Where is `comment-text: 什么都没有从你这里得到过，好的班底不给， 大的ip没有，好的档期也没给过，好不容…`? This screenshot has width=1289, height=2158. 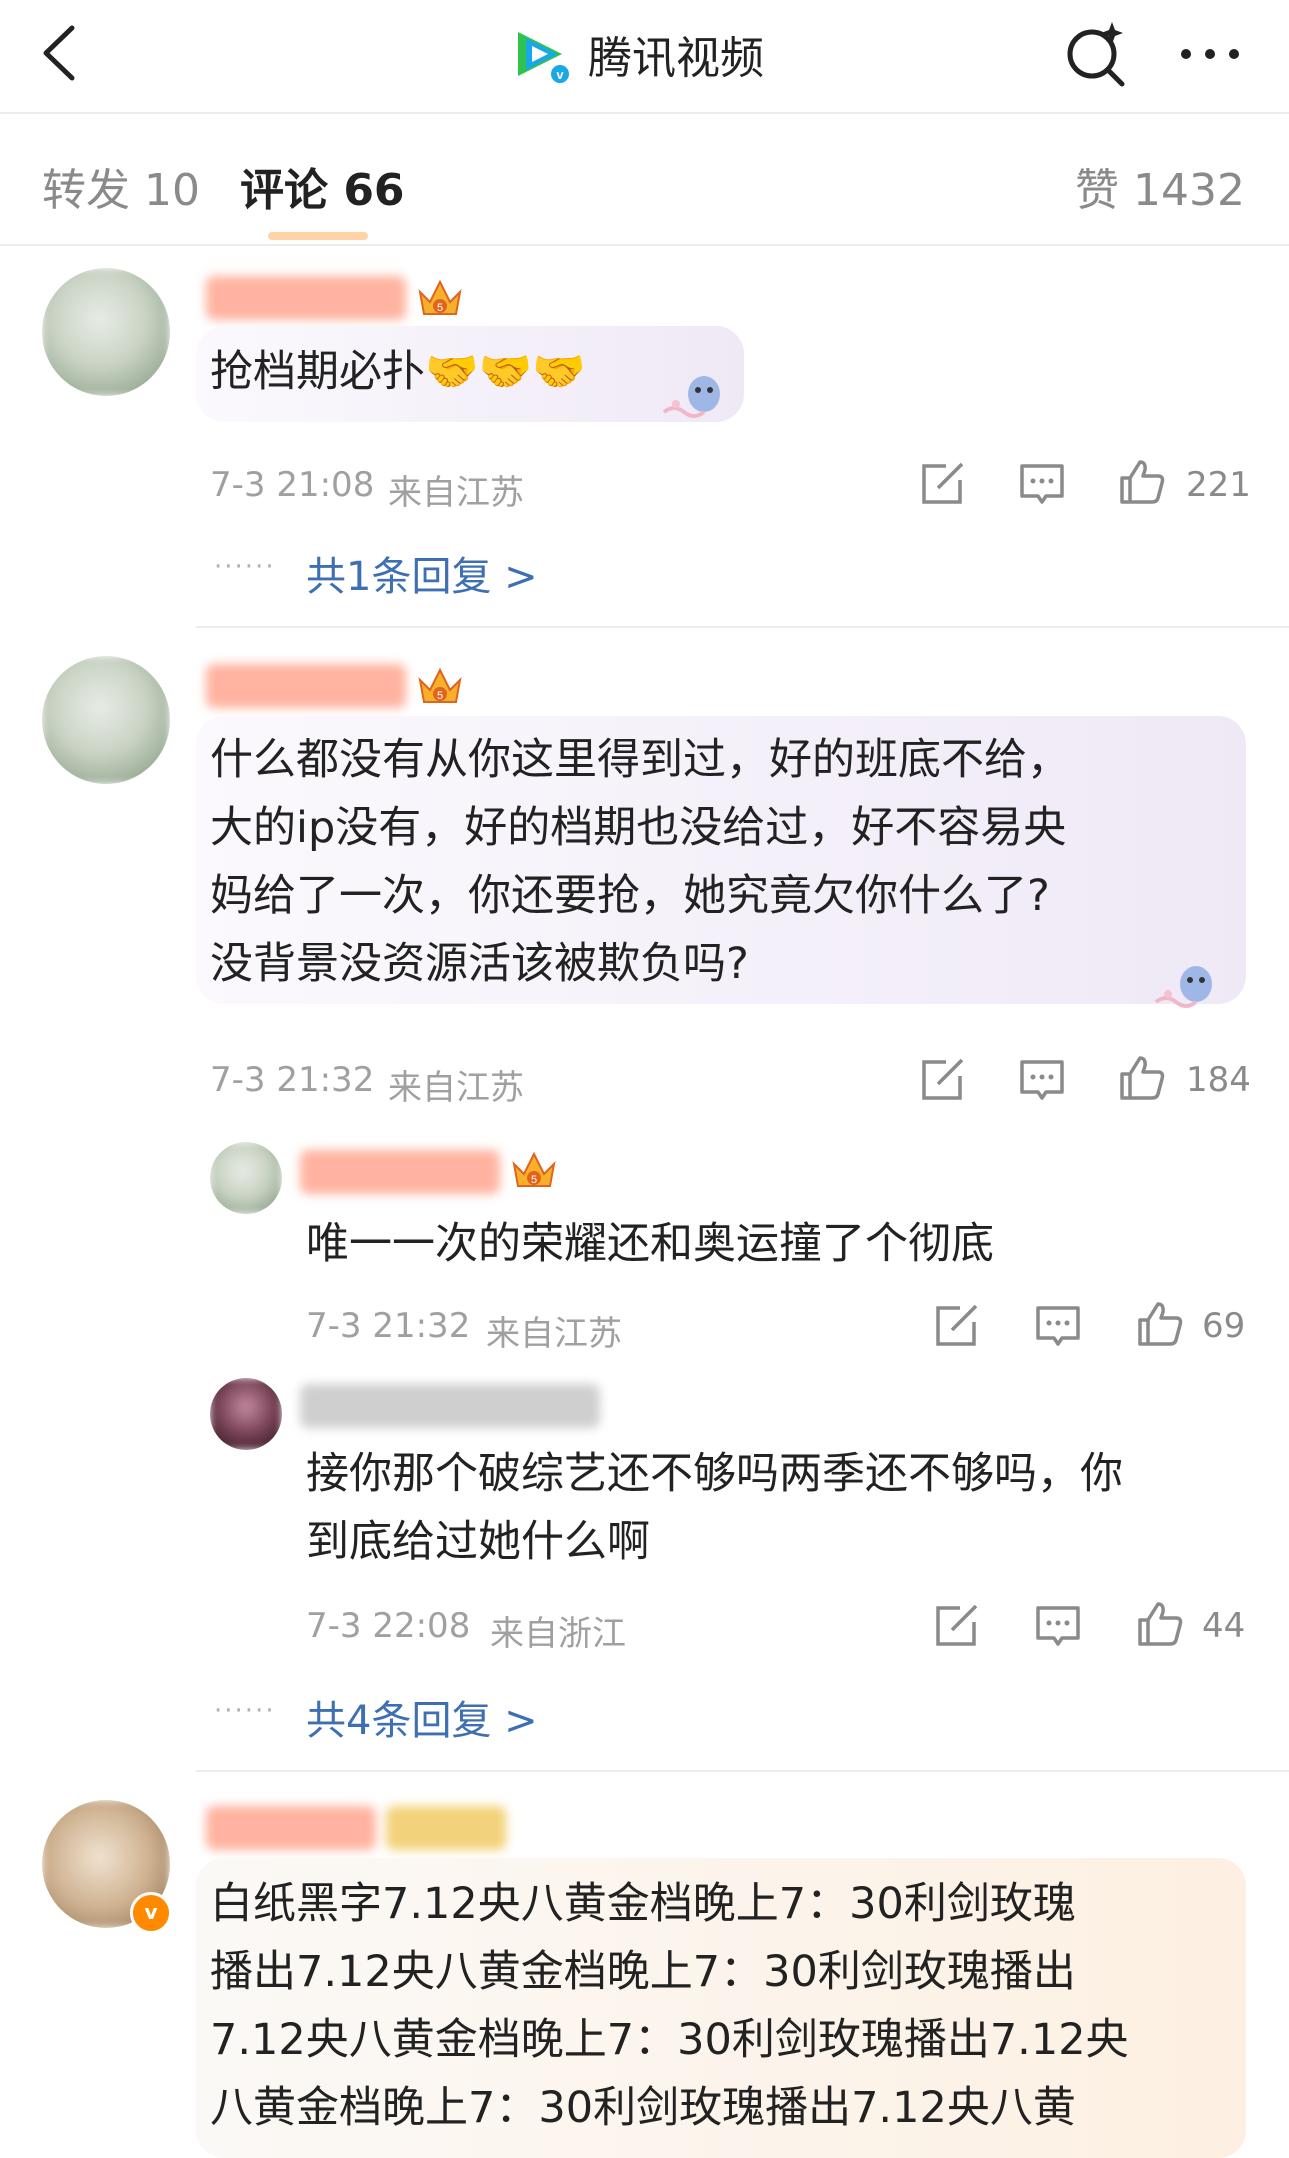 comment-text: 什么都没有从你这里得到过，好的班底不给， 大的ip没有，好的档期也没给过，好不容… is located at coordinates (640, 862).